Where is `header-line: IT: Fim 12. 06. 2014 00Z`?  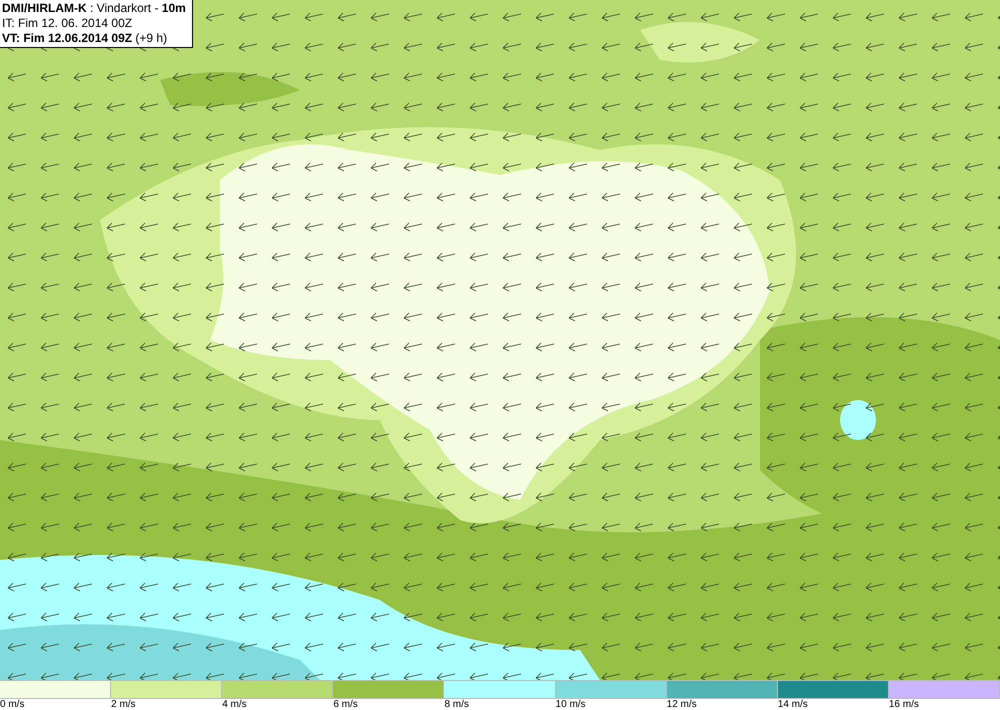
header-line: IT: Fim 12. 06. 2014 00Z is located at coordinates (68, 23).